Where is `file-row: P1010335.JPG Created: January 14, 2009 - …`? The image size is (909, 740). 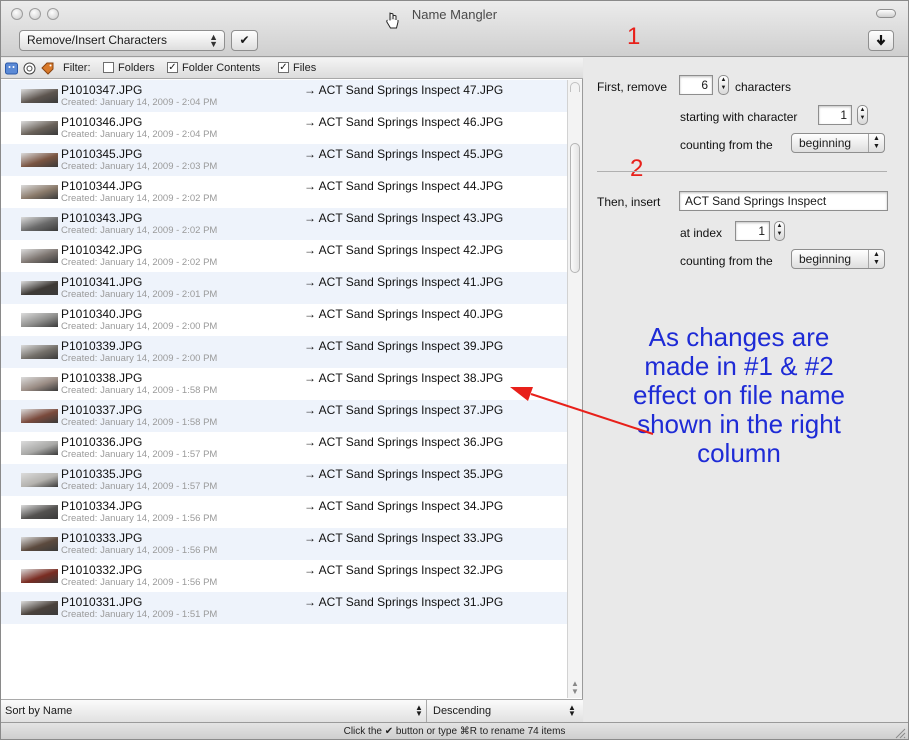
file-row: P1010335.JPG Created: January 14, 2009 - … is located at coordinates (284, 480).